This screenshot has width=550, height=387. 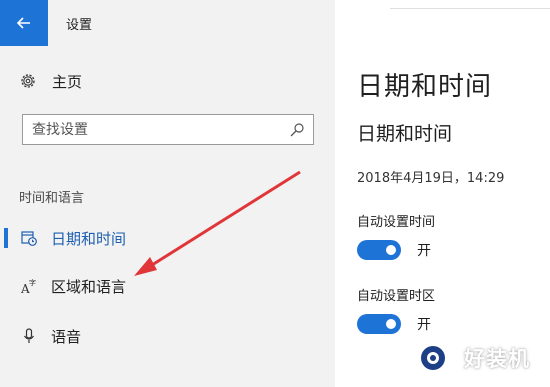 I want to click on auto-time-label: 自动设置时间, so click(x=396, y=222).